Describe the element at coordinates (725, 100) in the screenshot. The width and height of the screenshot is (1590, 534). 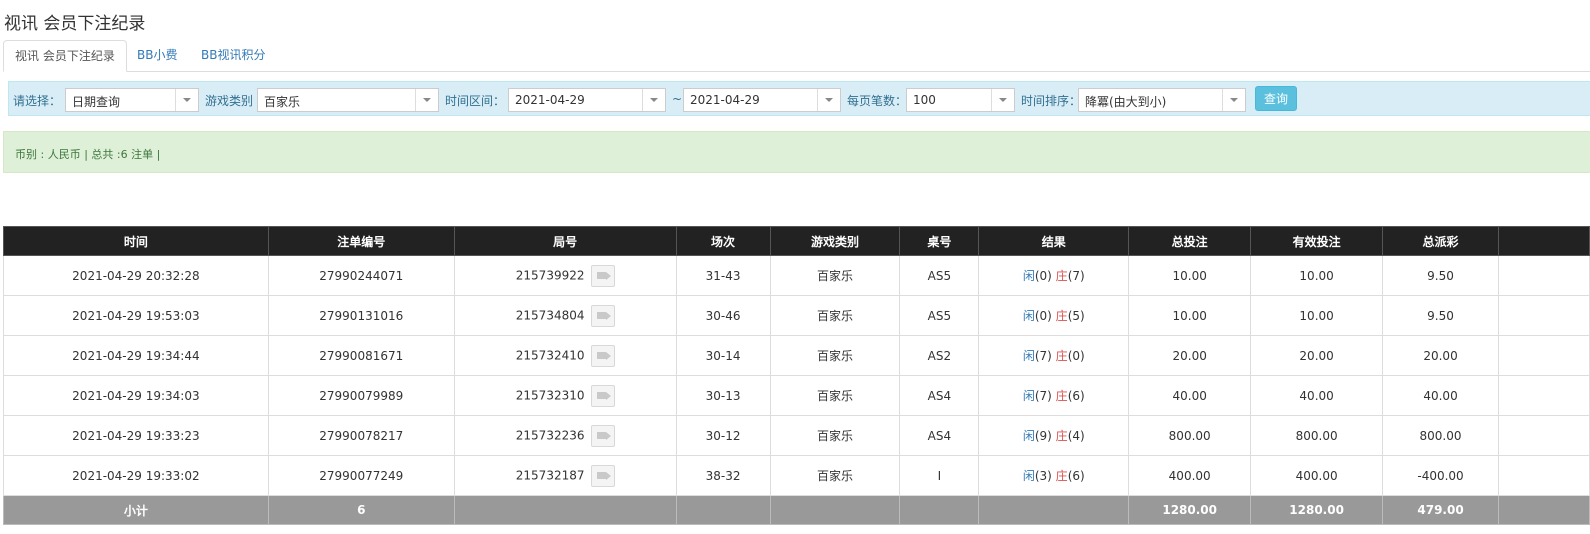
I see `date-to-value: 2021-04-29` at that location.